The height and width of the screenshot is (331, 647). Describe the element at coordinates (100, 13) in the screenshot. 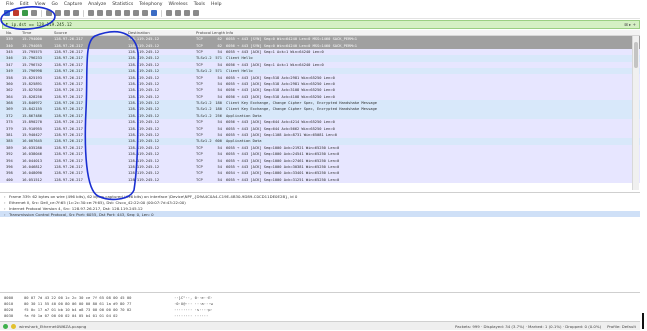

I see `go-back-icon` at that location.